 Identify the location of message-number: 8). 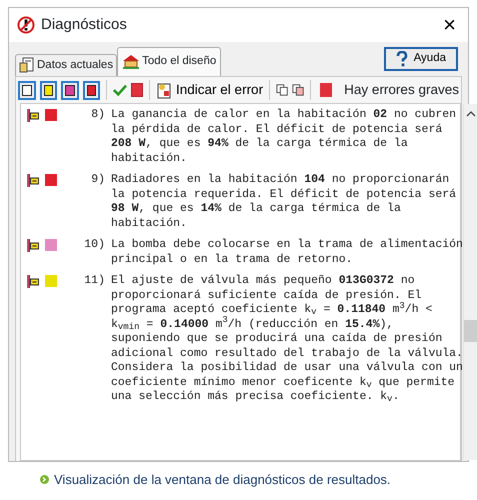
(98, 115).